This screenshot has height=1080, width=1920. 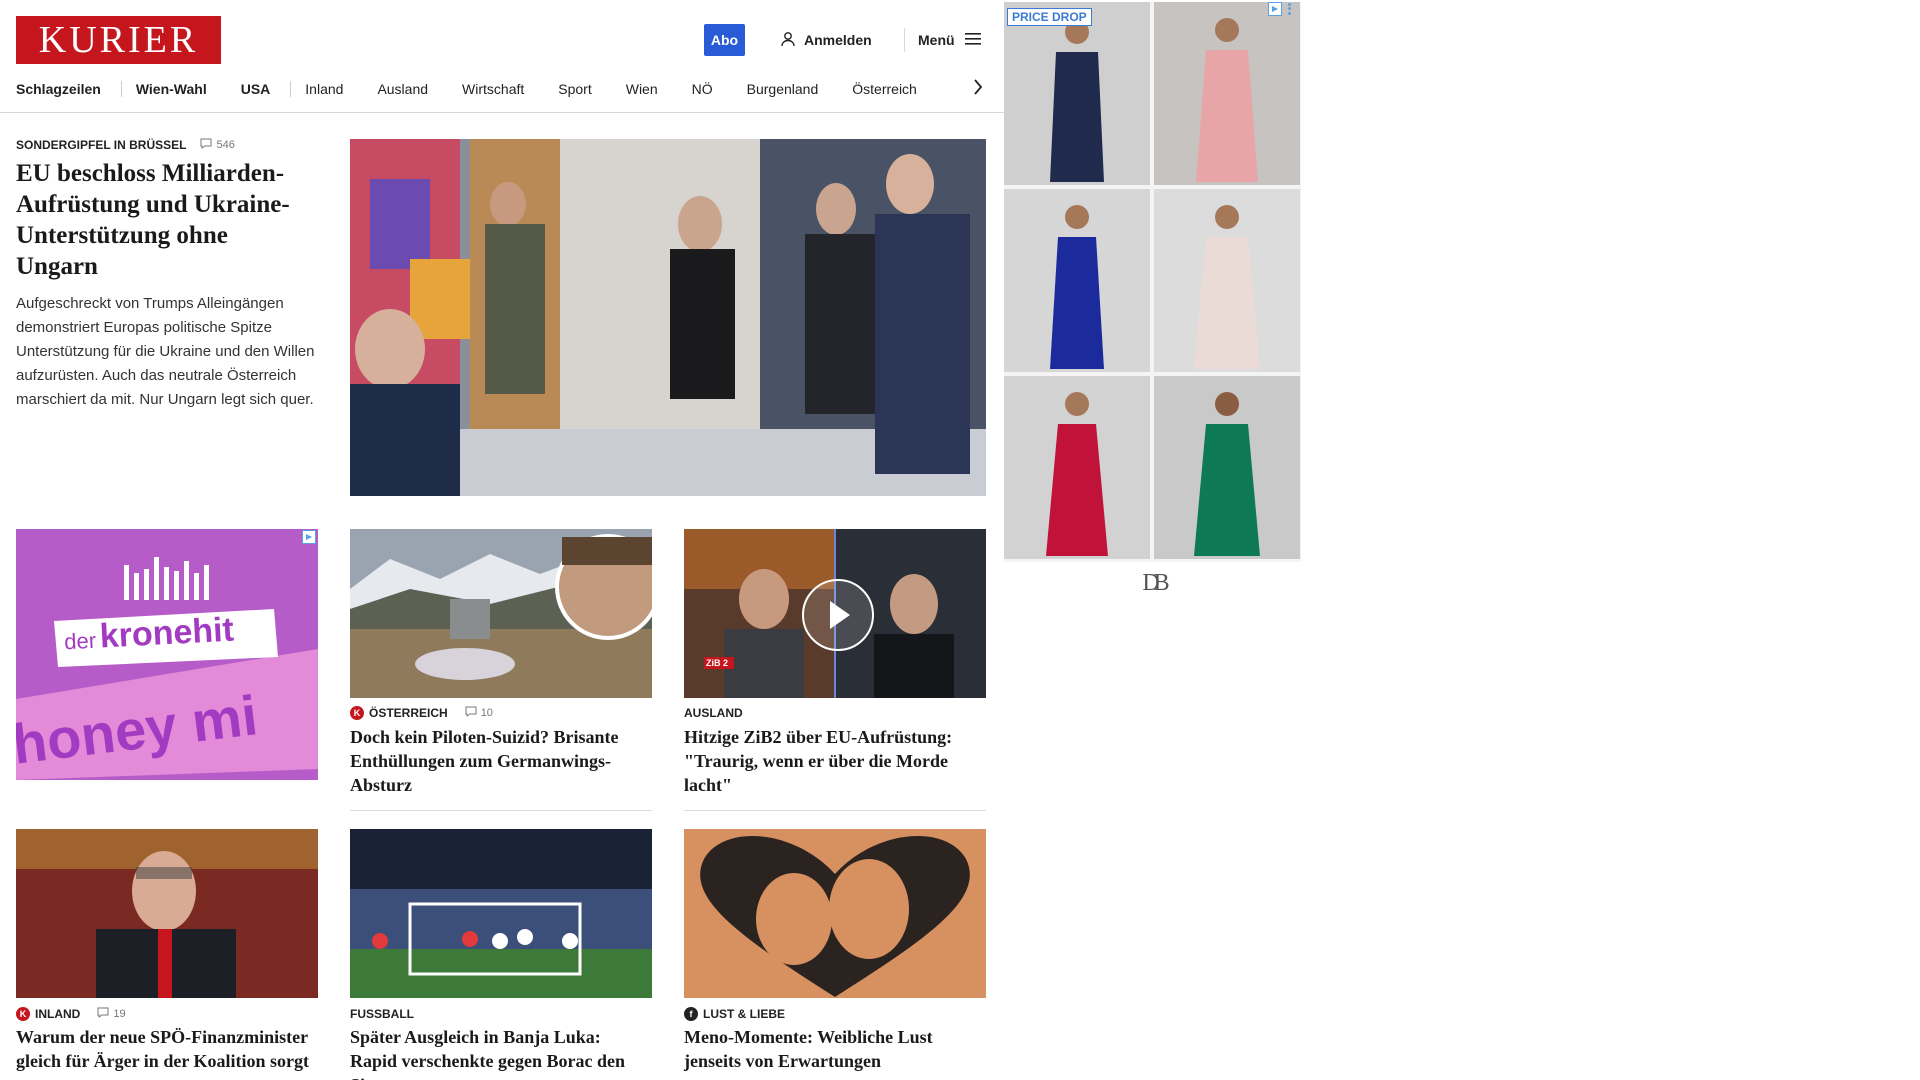 What do you see at coordinates (58, 1014) in the screenshot?
I see `card-3-kicker-label: INLAND` at bounding box center [58, 1014].